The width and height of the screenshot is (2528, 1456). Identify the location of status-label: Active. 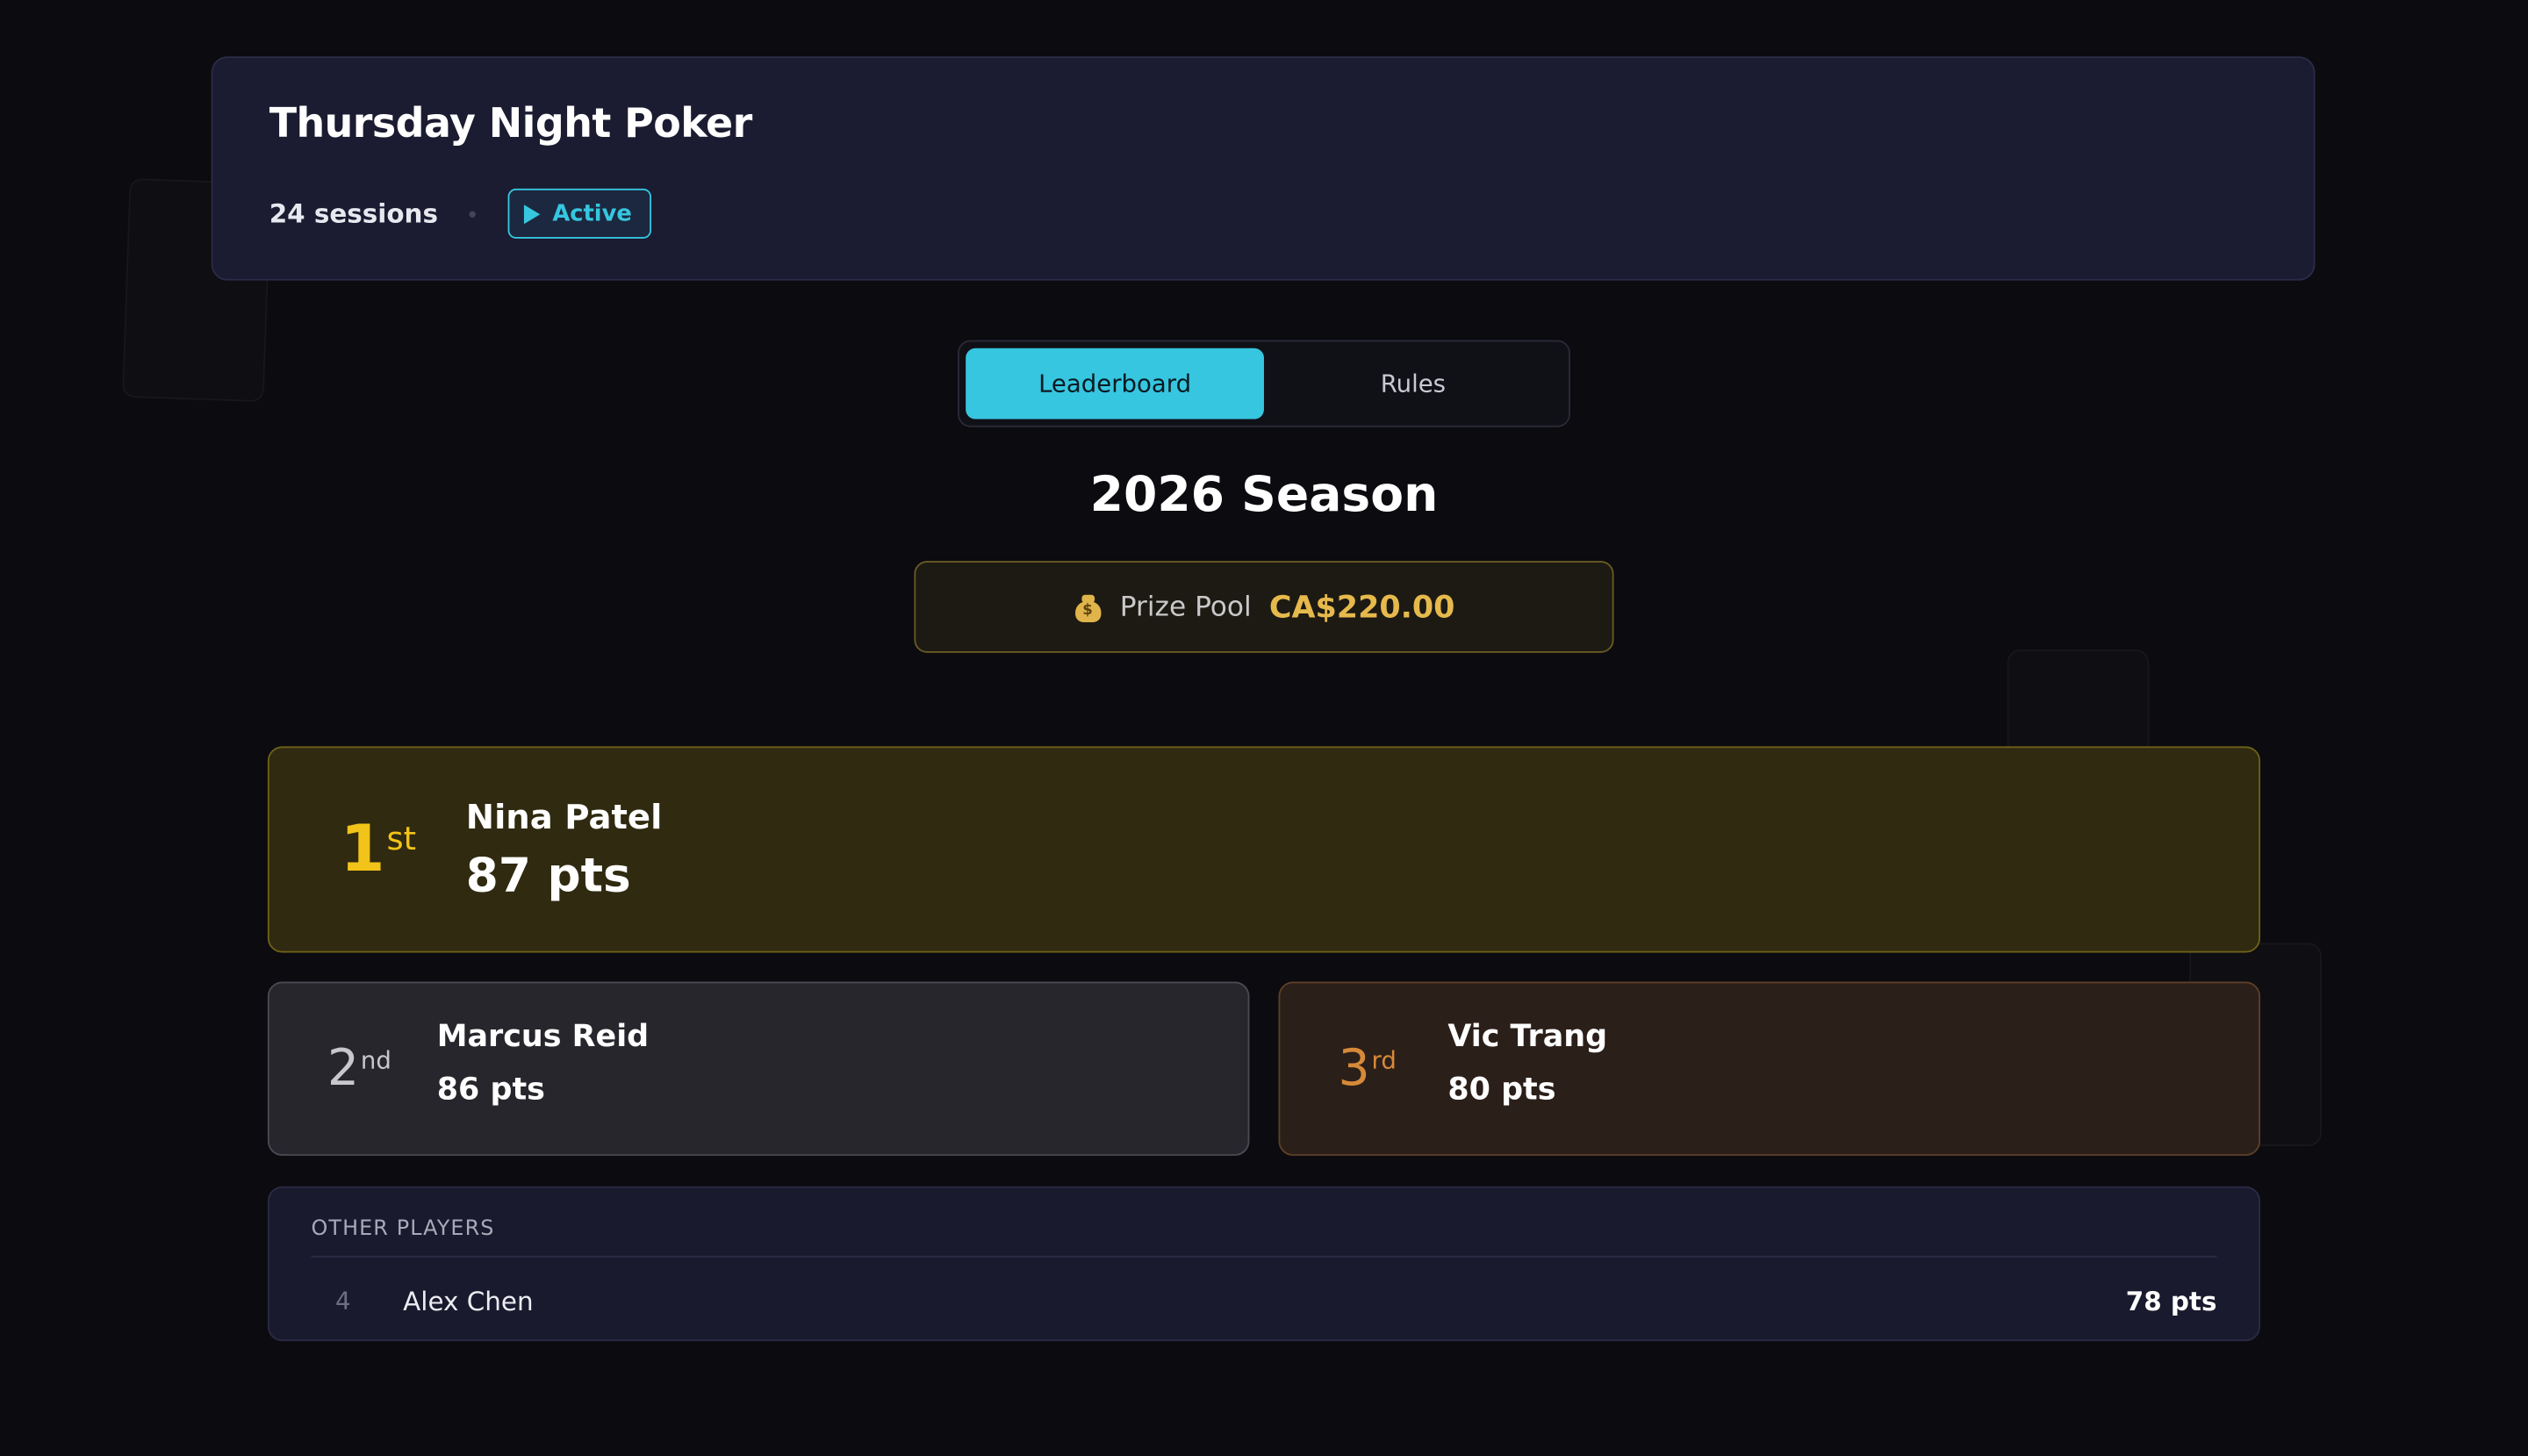
(592, 213).